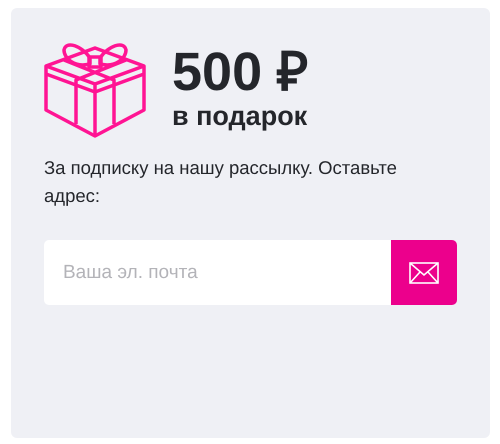 This screenshot has width=500, height=444. What do you see at coordinates (240, 116) in the screenshot?
I see `promo-subtitle: в подарок` at bounding box center [240, 116].